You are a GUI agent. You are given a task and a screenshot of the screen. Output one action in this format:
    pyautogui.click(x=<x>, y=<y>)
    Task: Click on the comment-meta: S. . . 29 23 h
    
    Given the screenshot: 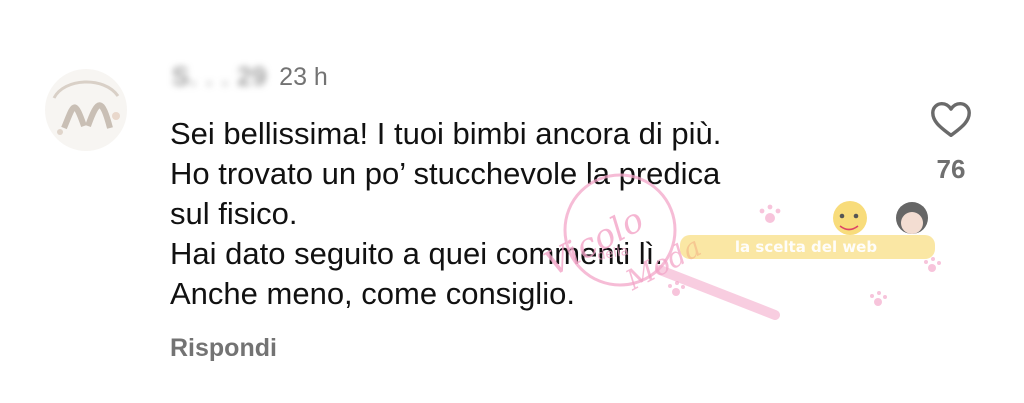 What is the action you would take?
    pyautogui.click(x=250, y=77)
    